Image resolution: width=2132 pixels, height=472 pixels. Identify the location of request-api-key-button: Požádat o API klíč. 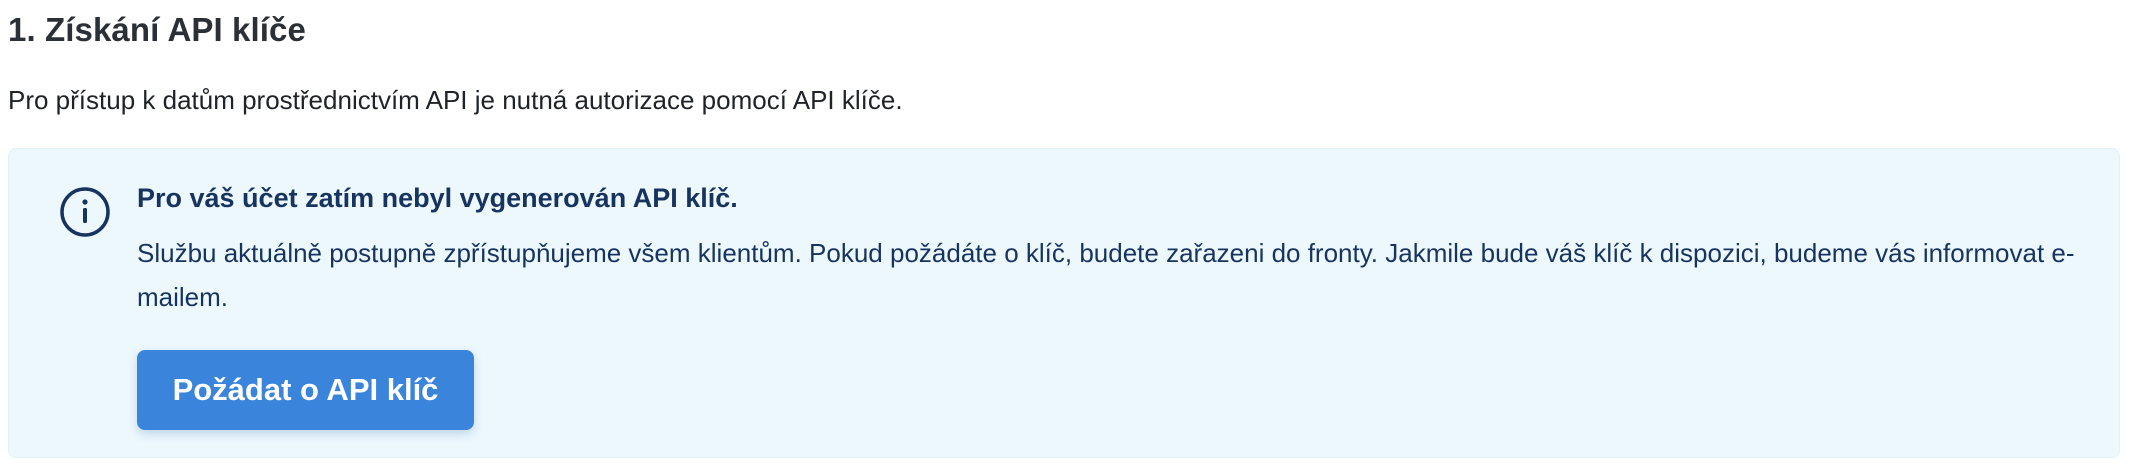
(305, 390).